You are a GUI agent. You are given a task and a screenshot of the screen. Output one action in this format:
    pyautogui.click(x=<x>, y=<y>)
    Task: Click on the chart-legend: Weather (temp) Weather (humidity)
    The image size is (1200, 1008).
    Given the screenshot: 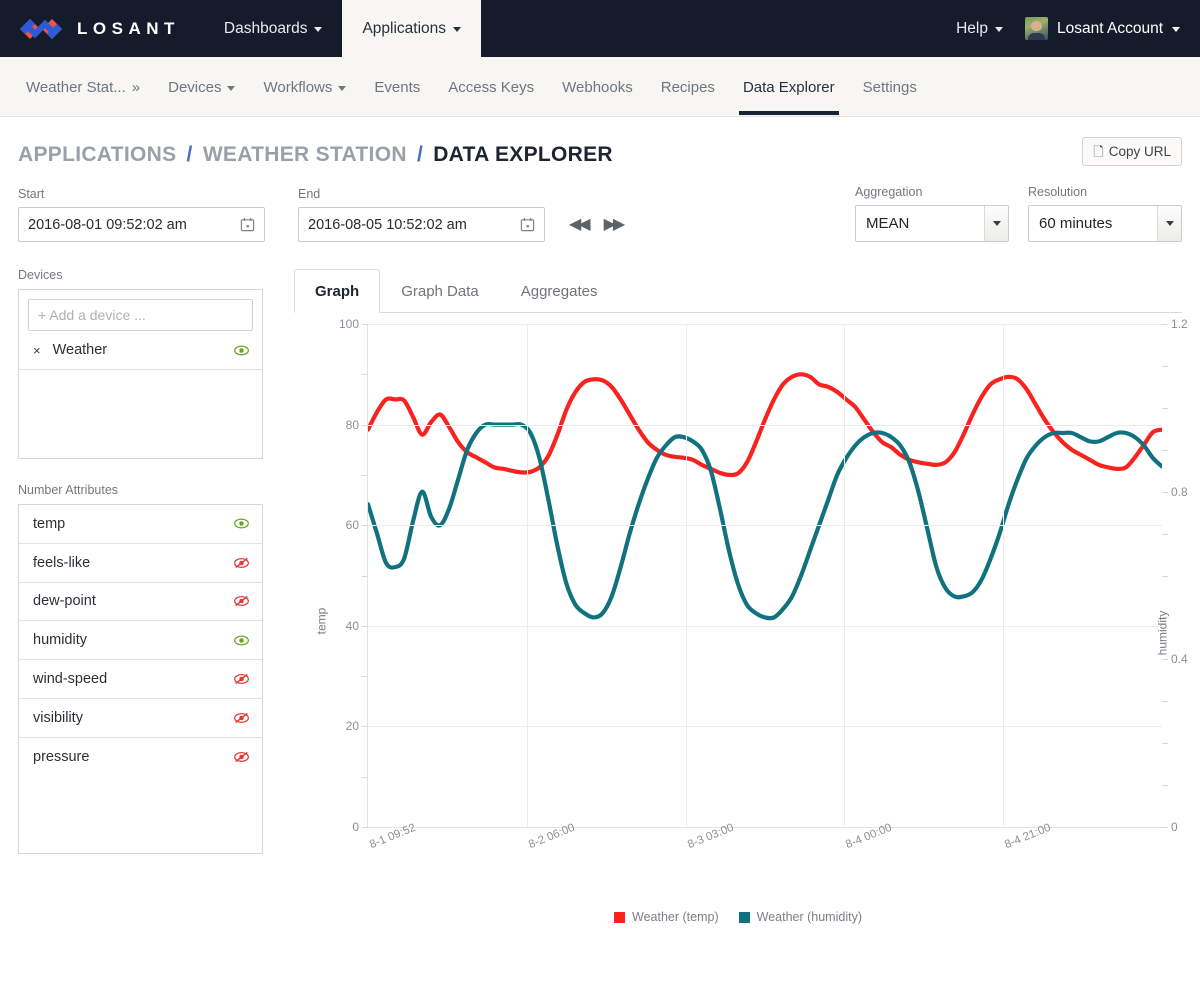 What is the action you would take?
    pyautogui.click(x=738, y=917)
    